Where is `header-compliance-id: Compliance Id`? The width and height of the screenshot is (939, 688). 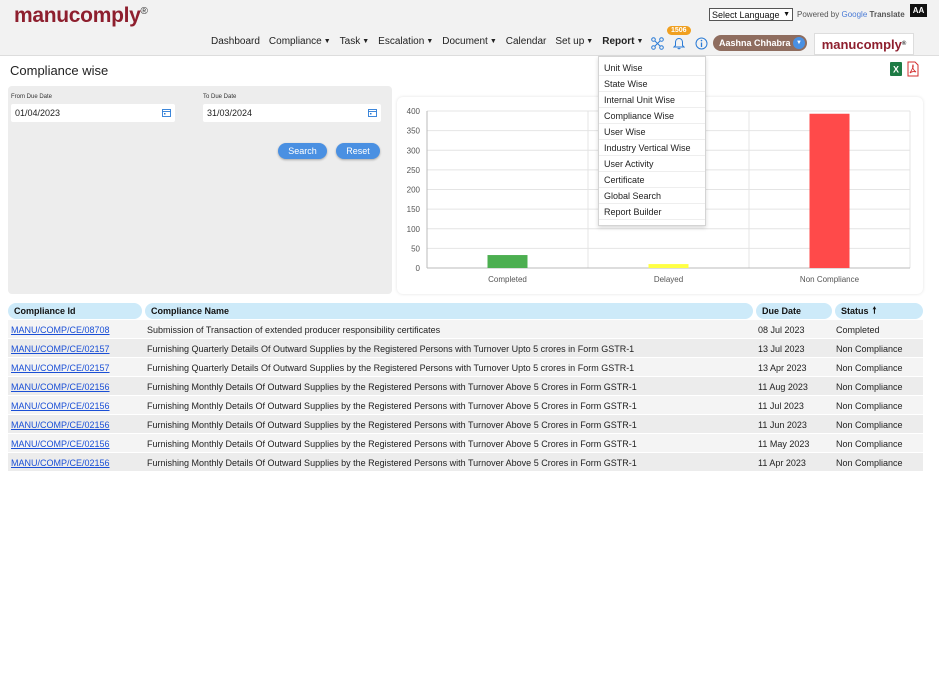 header-compliance-id: Compliance Id is located at coordinates (75, 311).